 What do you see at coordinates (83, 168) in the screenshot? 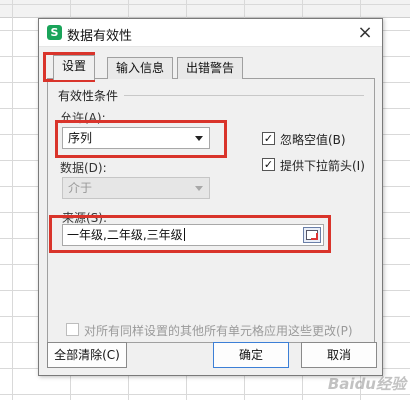
I see `data-label: 数据(D):` at bounding box center [83, 168].